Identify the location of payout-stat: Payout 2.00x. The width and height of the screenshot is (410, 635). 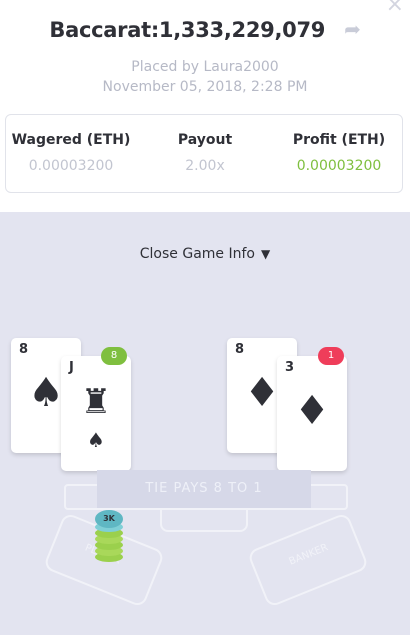
(205, 153).